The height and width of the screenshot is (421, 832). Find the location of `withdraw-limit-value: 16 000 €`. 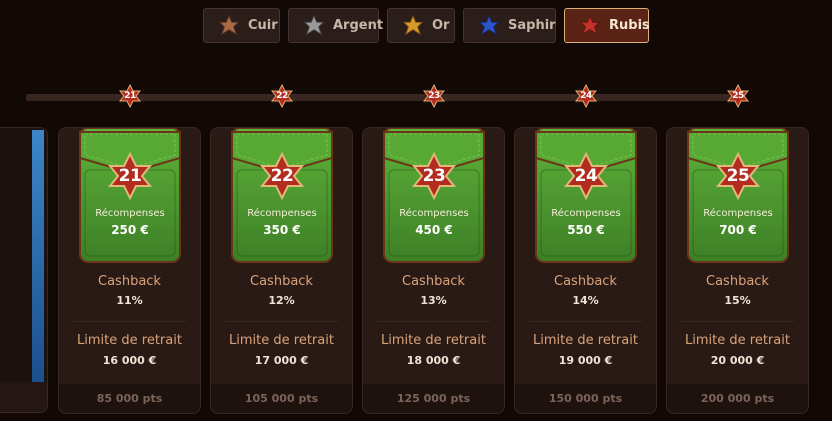

withdraw-limit-value: 16 000 € is located at coordinates (129, 360).